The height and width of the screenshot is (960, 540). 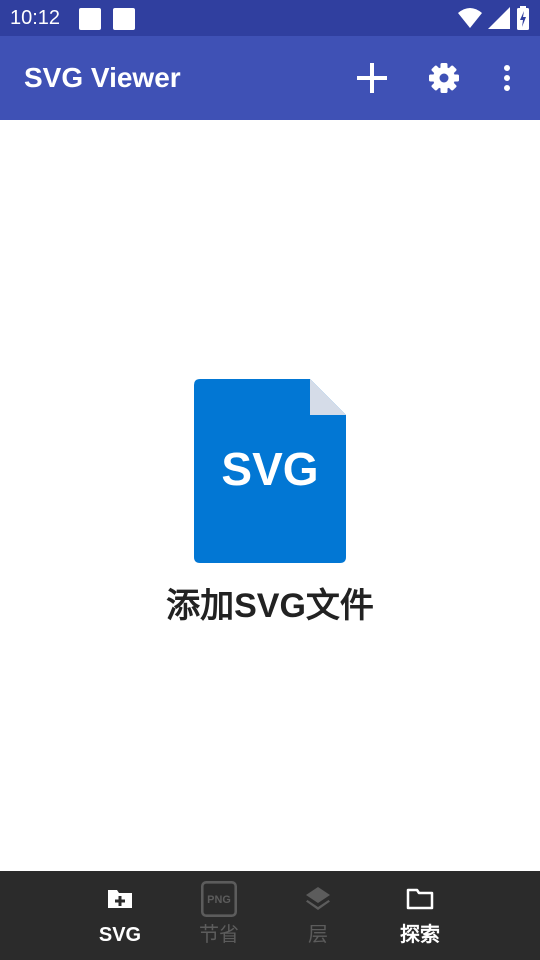 I want to click on status-bar: 10:12, so click(x=270, y=18).